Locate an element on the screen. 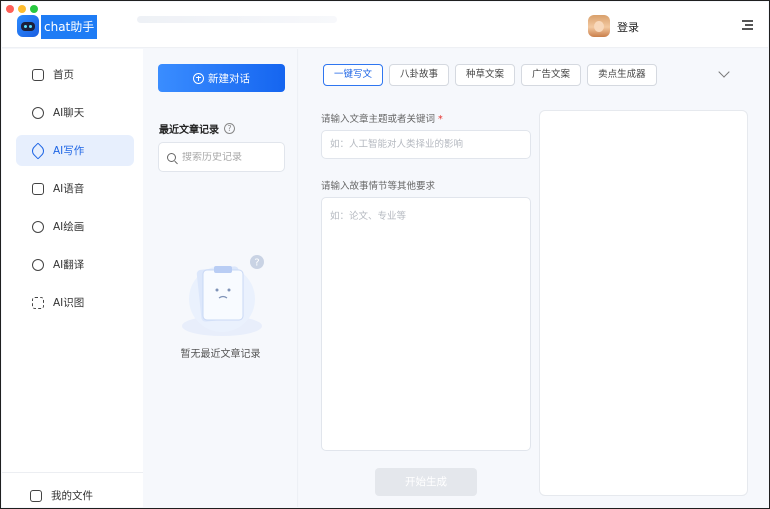 This screenshot has width=770, height=509. sidebar-item-label: AI绘画 is located at coordinates (69, 227).